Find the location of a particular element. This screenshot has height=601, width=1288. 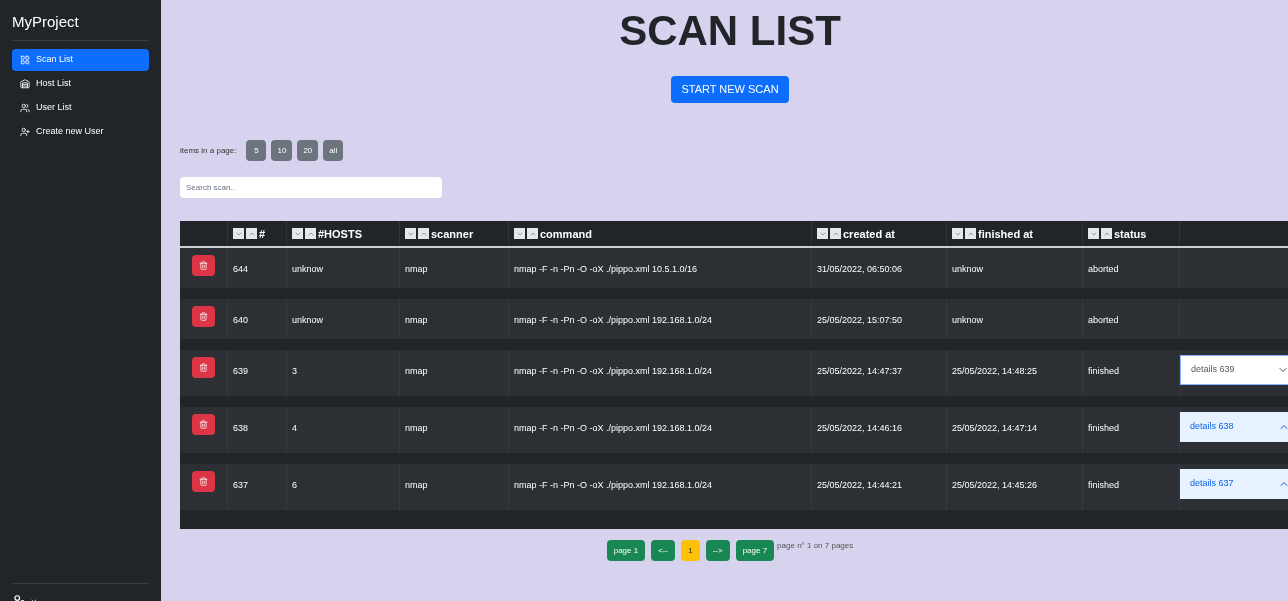

table-cell: 25/05/2022, 14:47:37 is located at coordinates (860, 371).